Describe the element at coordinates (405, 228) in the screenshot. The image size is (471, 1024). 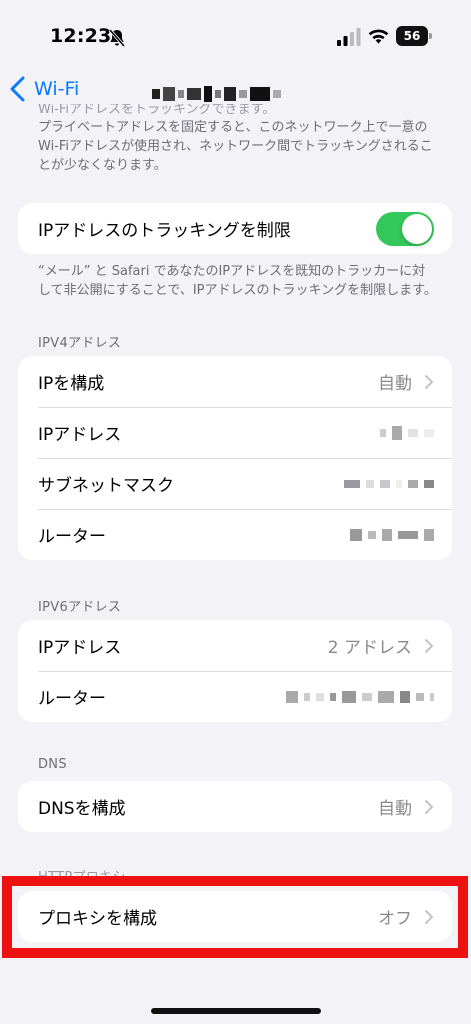
I see `limit-ip-tracking-toggle` at that location.